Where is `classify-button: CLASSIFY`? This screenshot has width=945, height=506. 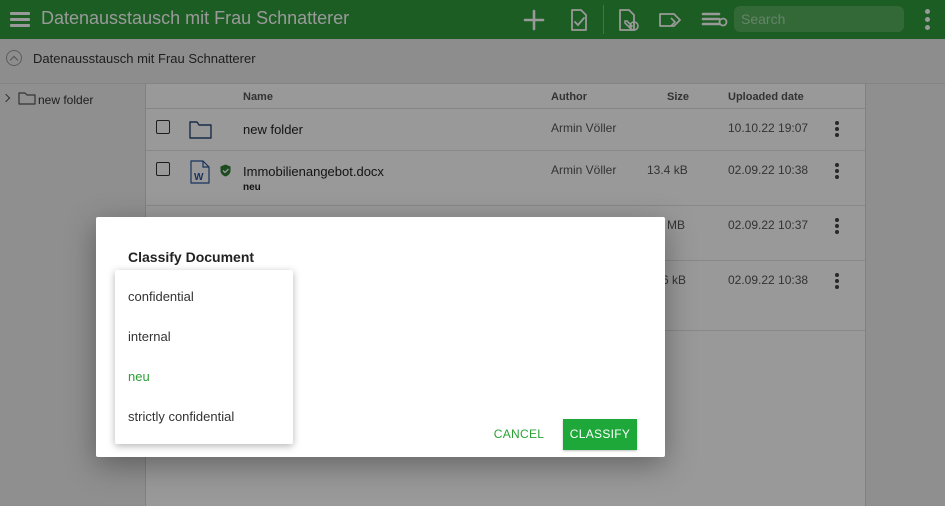 classify-button: CLASSIFY is located at coordinates (600, 434).